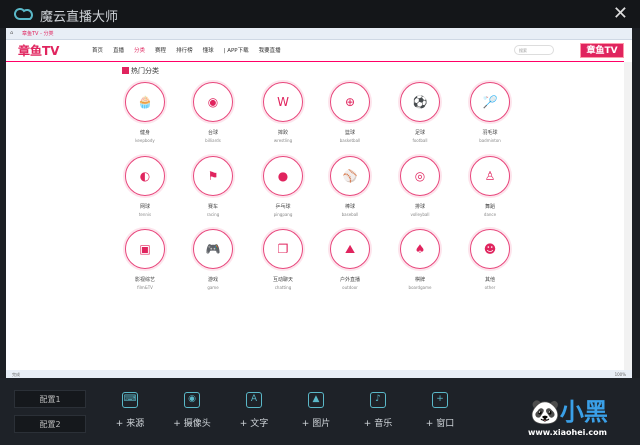 The image size is (640, 445). I want to click on category-football: ⚽ 足球 football, so click(420, 112).